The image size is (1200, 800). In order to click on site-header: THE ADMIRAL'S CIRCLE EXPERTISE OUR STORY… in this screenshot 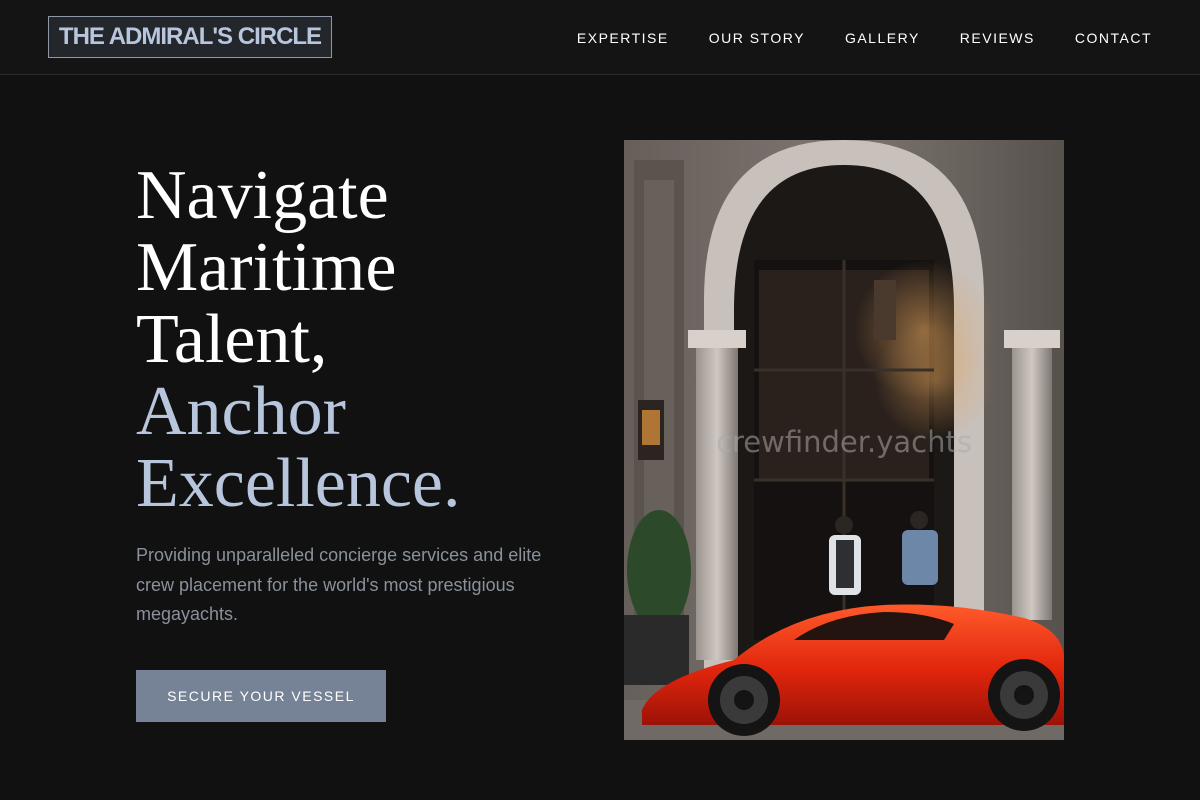, I will do `click(600, 37)`.